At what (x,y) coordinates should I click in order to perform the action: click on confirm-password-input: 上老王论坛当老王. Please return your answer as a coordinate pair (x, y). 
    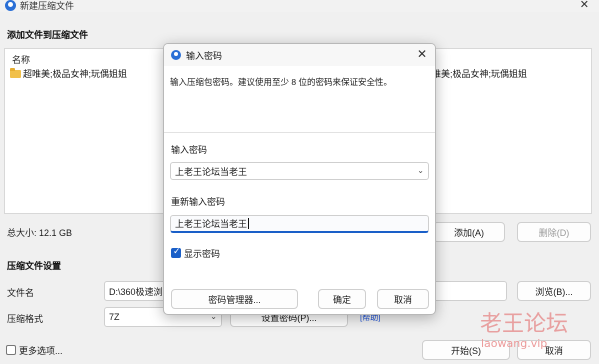
    Looking at the image, I should click on (299, 224).